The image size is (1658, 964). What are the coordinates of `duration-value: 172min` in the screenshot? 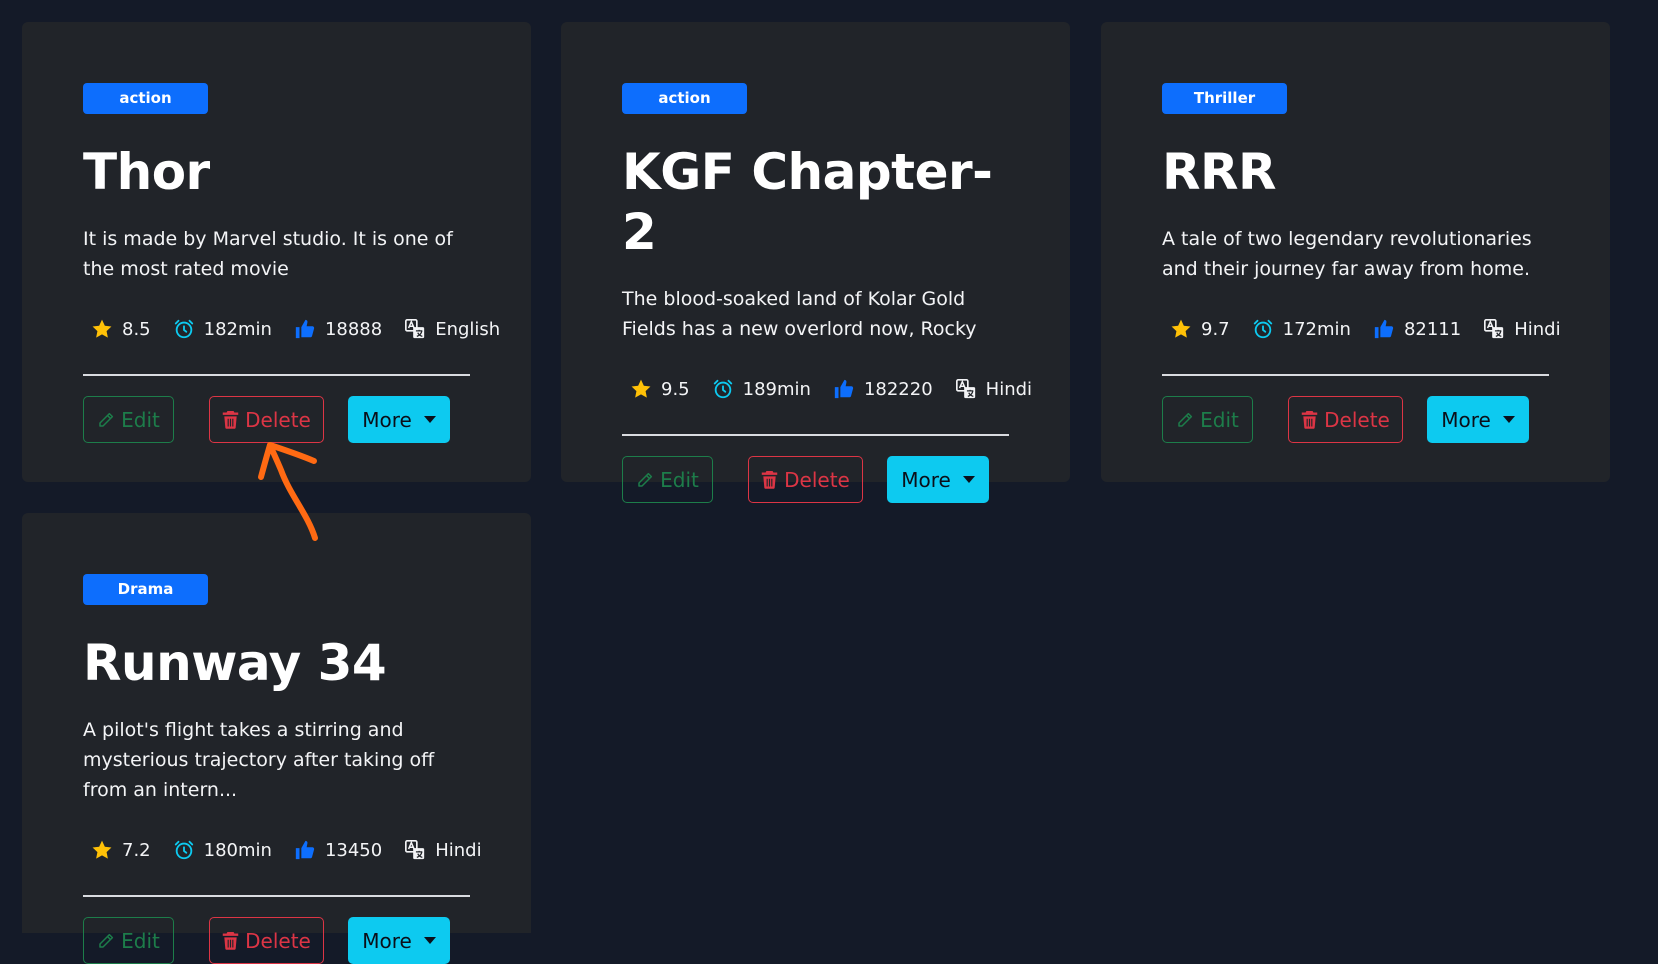 It's located at (1316, 329).